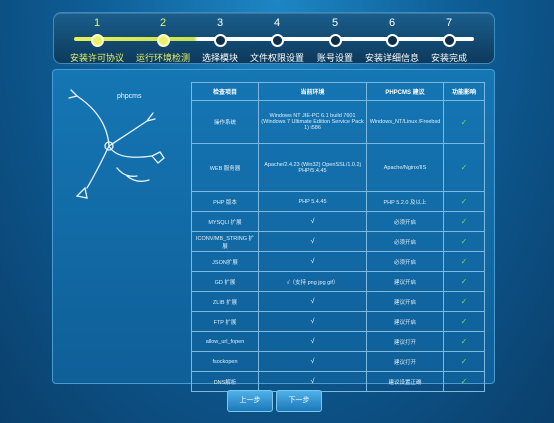  What do you see at coordinates (225, 341) in the screenshot?
I see `check-item: allow_url_fopen` at bounding box center [225, 341].